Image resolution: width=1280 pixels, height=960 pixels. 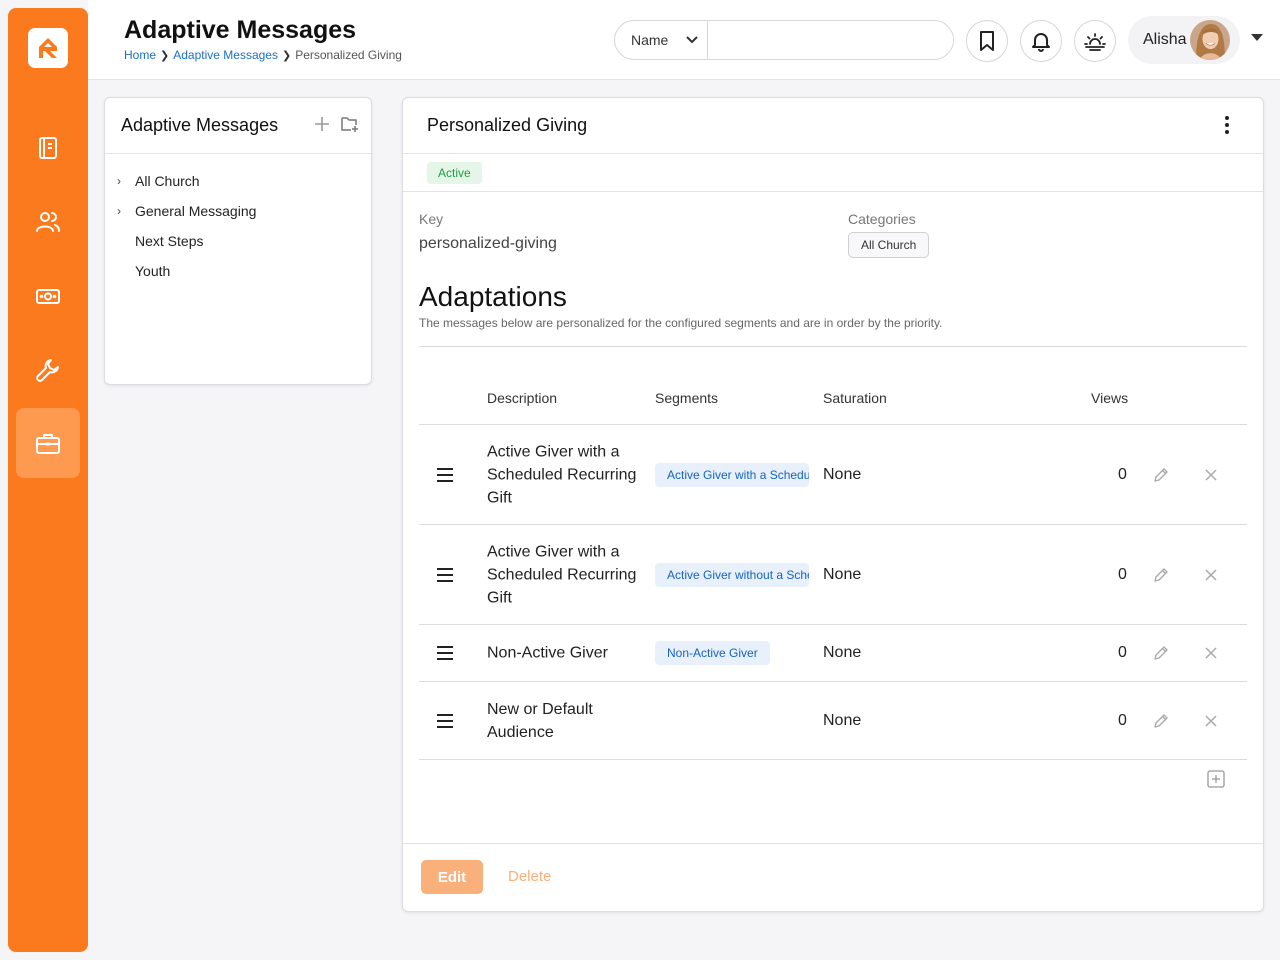 I want to click on sidebar-item-finance, so click(x=48, y=296).